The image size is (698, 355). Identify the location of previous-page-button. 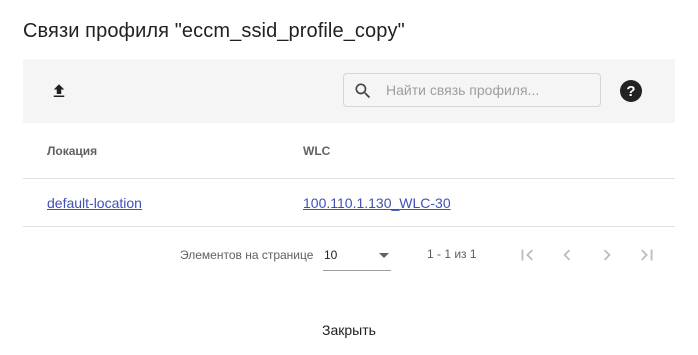
(567, 255).